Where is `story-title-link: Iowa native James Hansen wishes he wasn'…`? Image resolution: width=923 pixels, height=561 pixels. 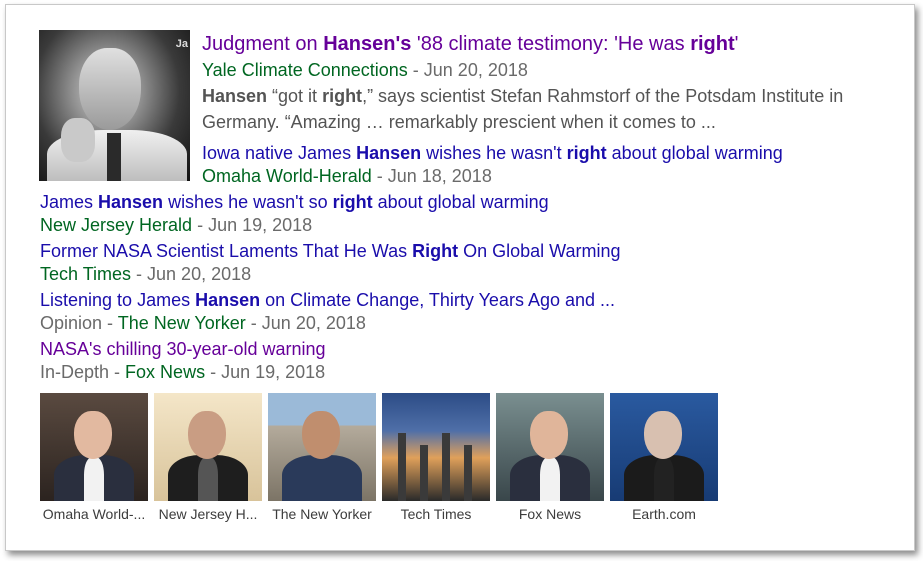 story-title-link: Iowa native James Hansen wishes he wasn'… is located at coordinates (492, 153).